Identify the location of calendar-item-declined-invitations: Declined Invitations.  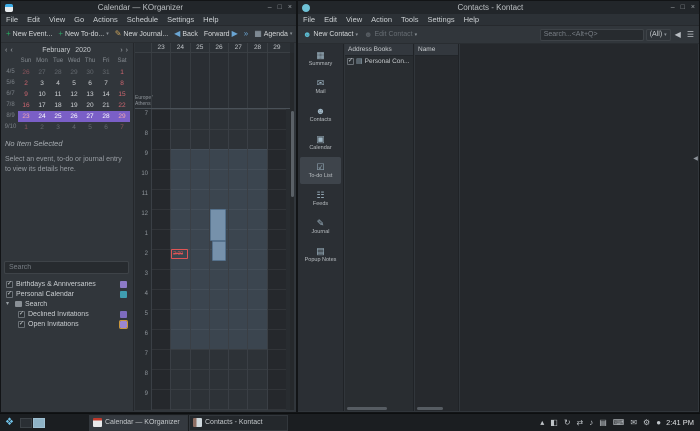
(66, 314).